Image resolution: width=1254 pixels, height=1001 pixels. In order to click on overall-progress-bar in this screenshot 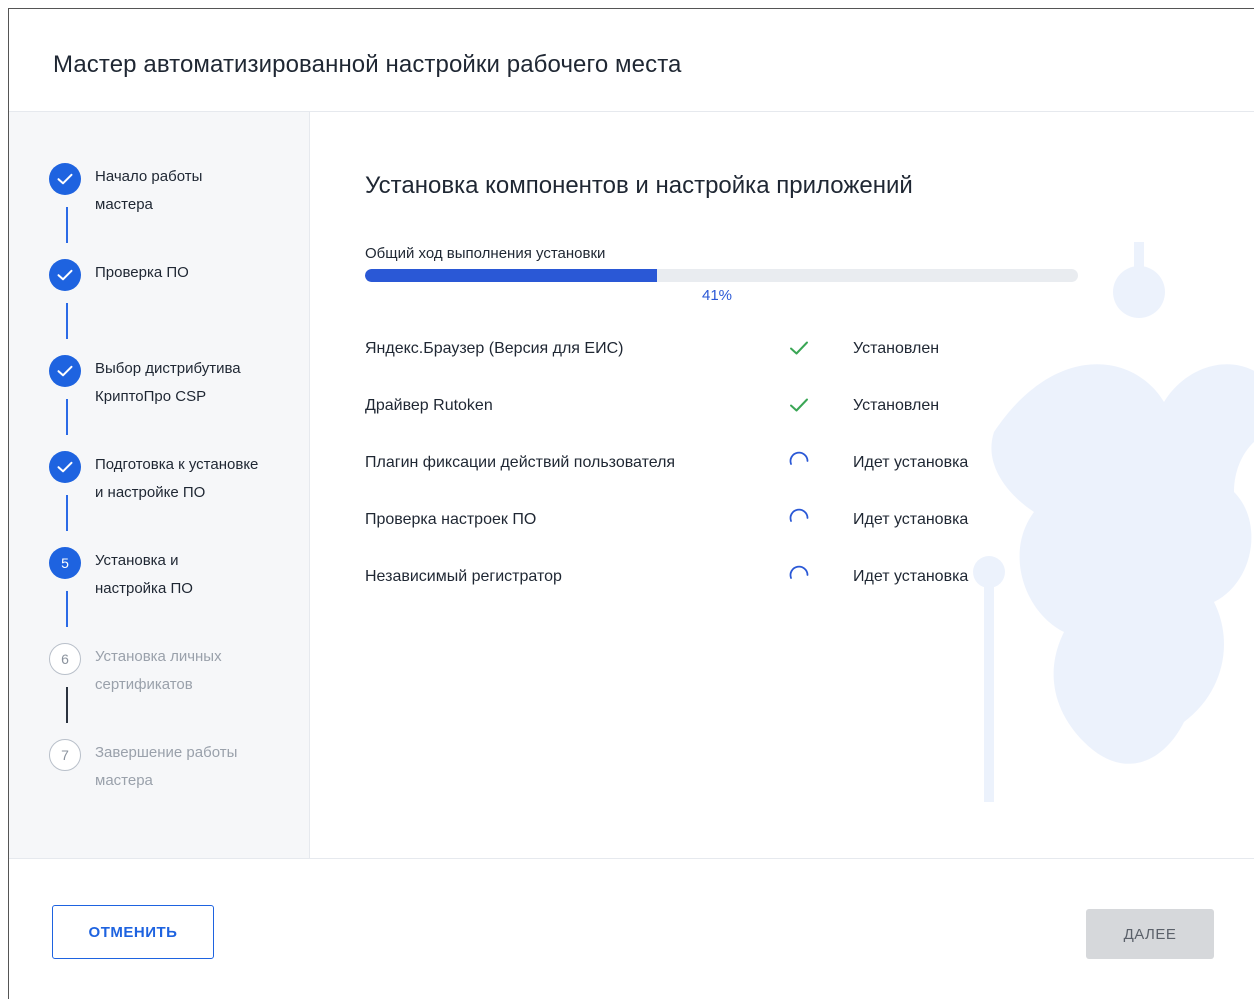, I will do `click(721, 275)`.